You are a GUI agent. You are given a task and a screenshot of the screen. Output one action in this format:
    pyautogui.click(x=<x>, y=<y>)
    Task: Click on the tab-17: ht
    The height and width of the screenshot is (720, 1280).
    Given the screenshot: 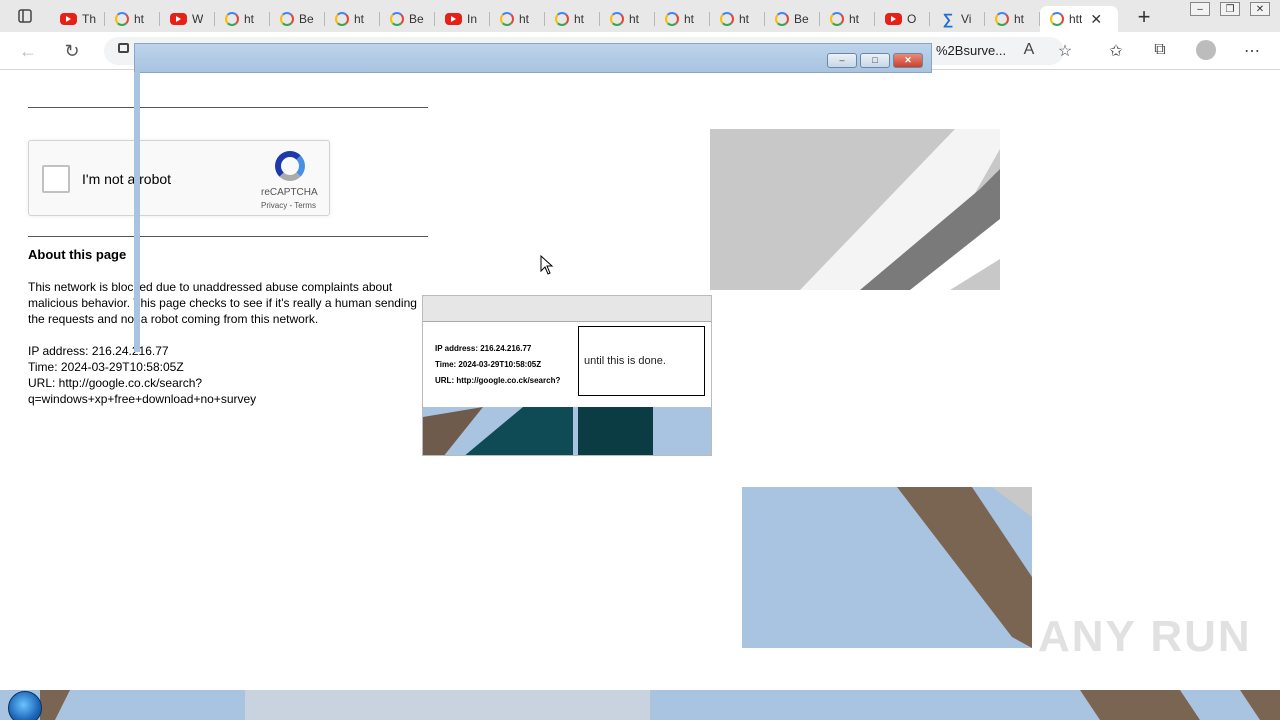 What is the action you would take?
    pyautogui.click(x=1012, y=19)
    